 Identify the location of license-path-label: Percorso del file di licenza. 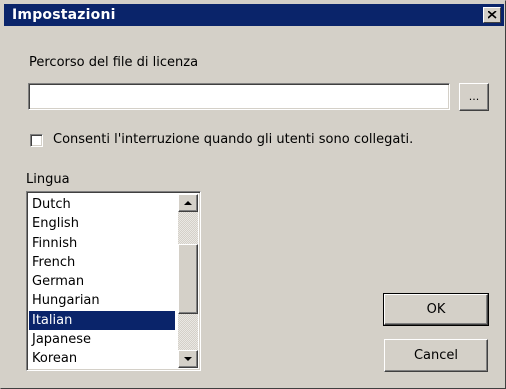
(114, 62).